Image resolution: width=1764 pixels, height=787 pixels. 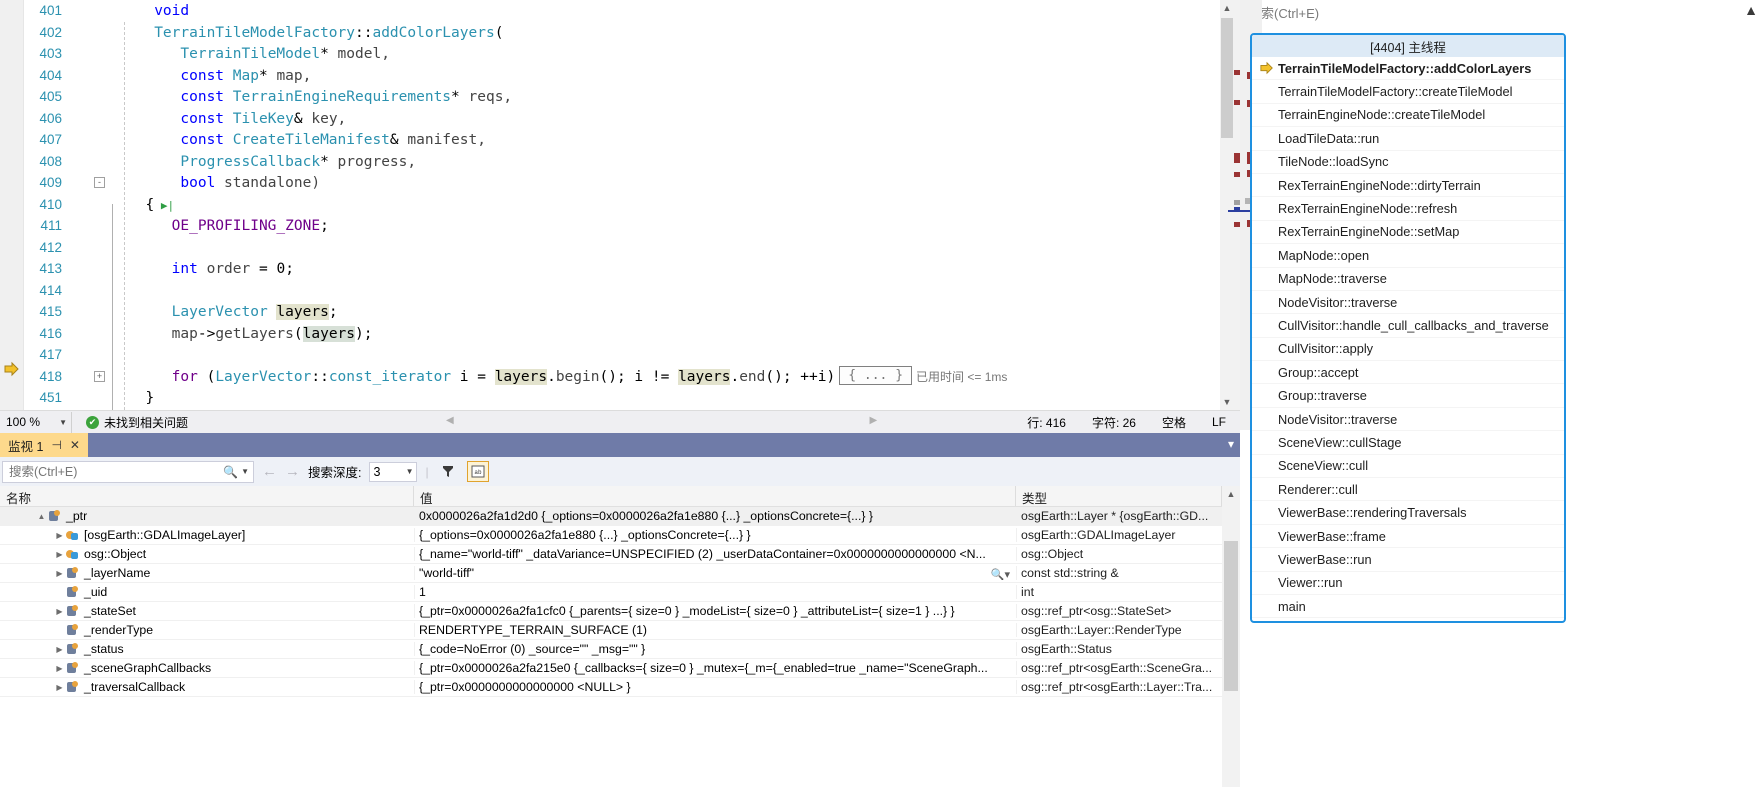 What do you see at coordinates (1408, 256) in the screenshot?
I see `call-stack-frame: MapNode::open` at bounding box center [1408, 256].